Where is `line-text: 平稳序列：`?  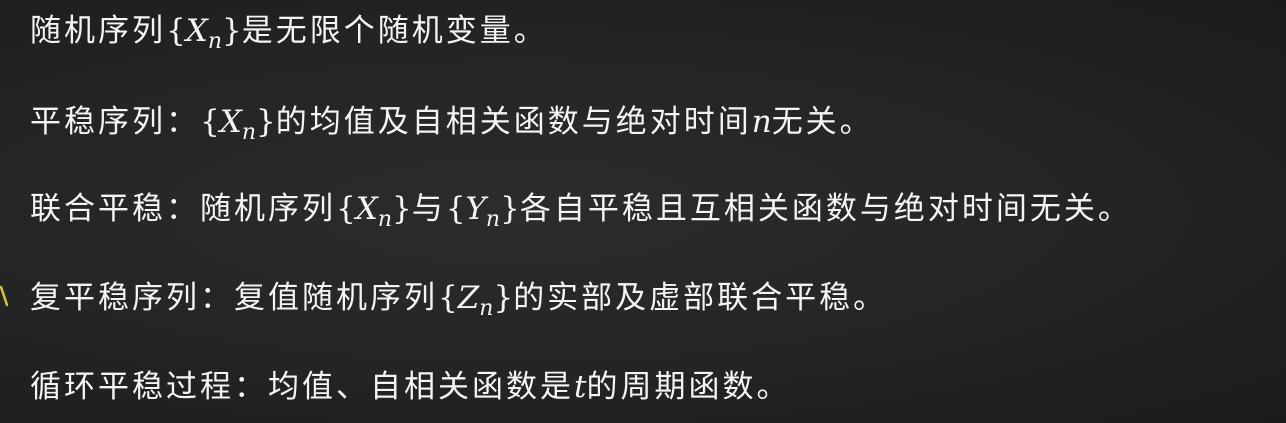 line-text: 平稳序列： is located at coordinates (115, 122).